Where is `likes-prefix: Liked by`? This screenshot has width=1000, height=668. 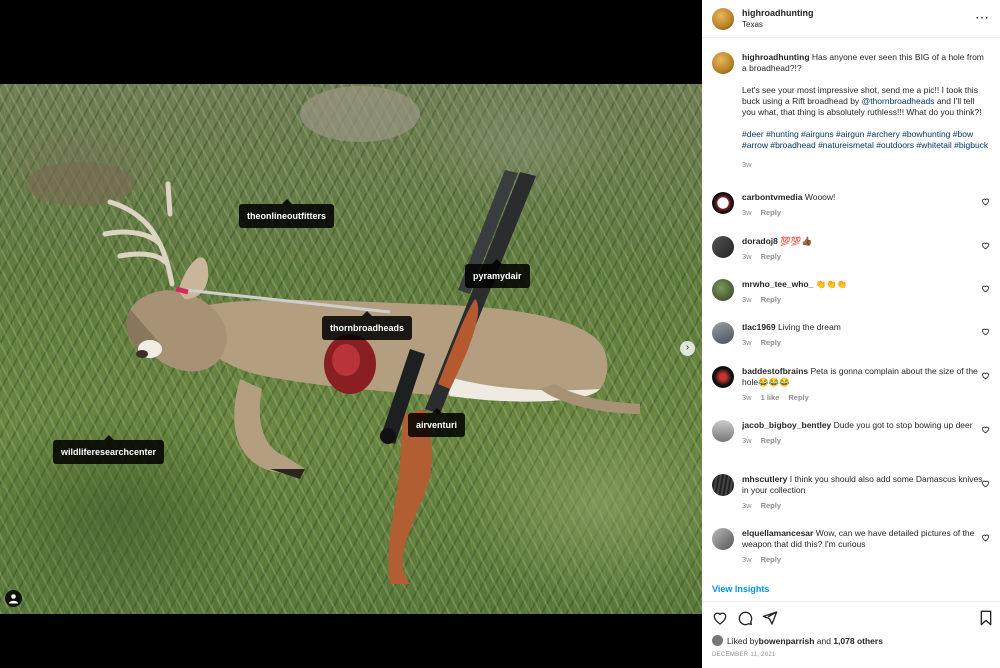
likes-prefix: Liked by is located at coordinates (743, 640).